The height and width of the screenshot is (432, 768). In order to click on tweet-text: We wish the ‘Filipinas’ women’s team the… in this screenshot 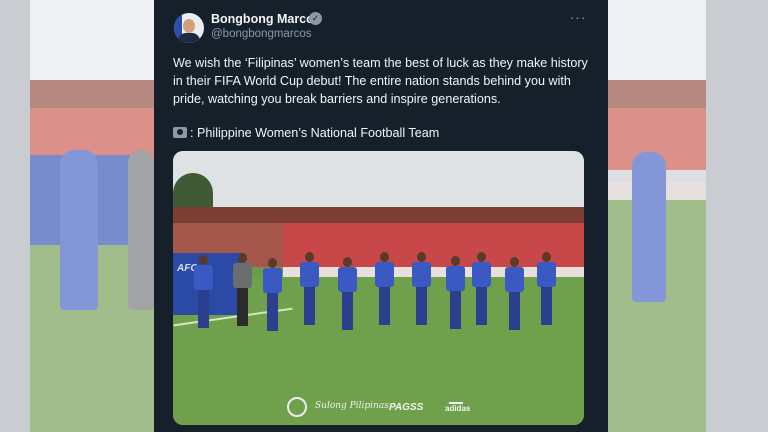, I will do `click(380, 81)`.